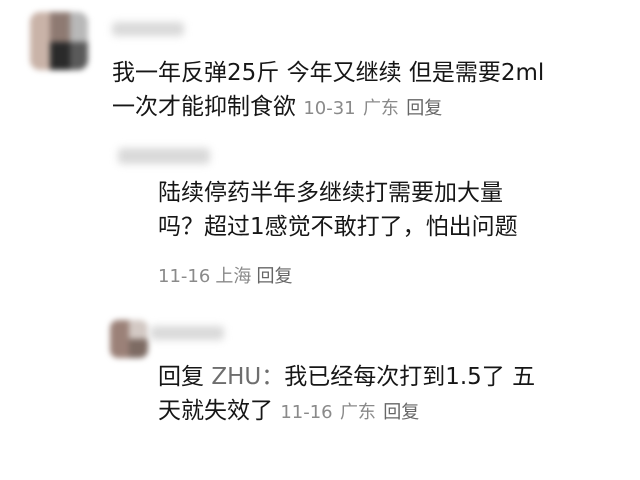  What do you see at coordinates (328, 73) in the screenshot?
I see `comment-line: 我一年反弹25斤 今年又继续 但是需要2ml` at bounding box center [328, 73].